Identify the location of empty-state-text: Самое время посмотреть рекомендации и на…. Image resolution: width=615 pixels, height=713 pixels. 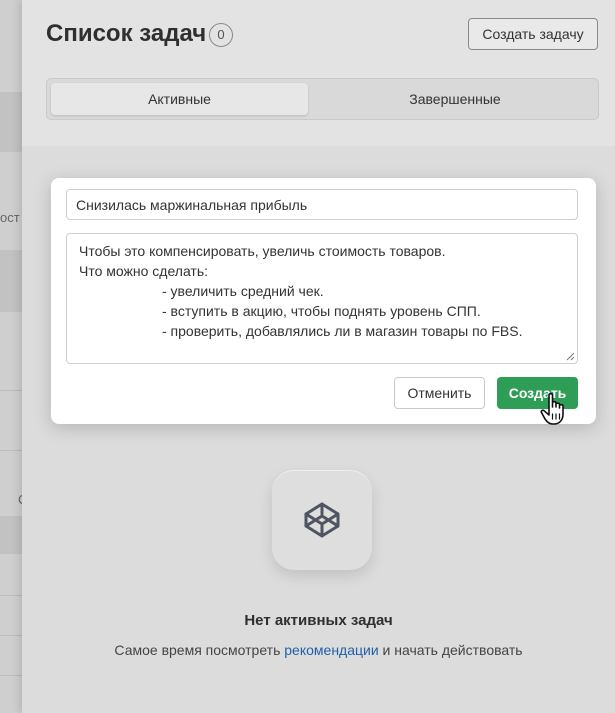
(318, 650).